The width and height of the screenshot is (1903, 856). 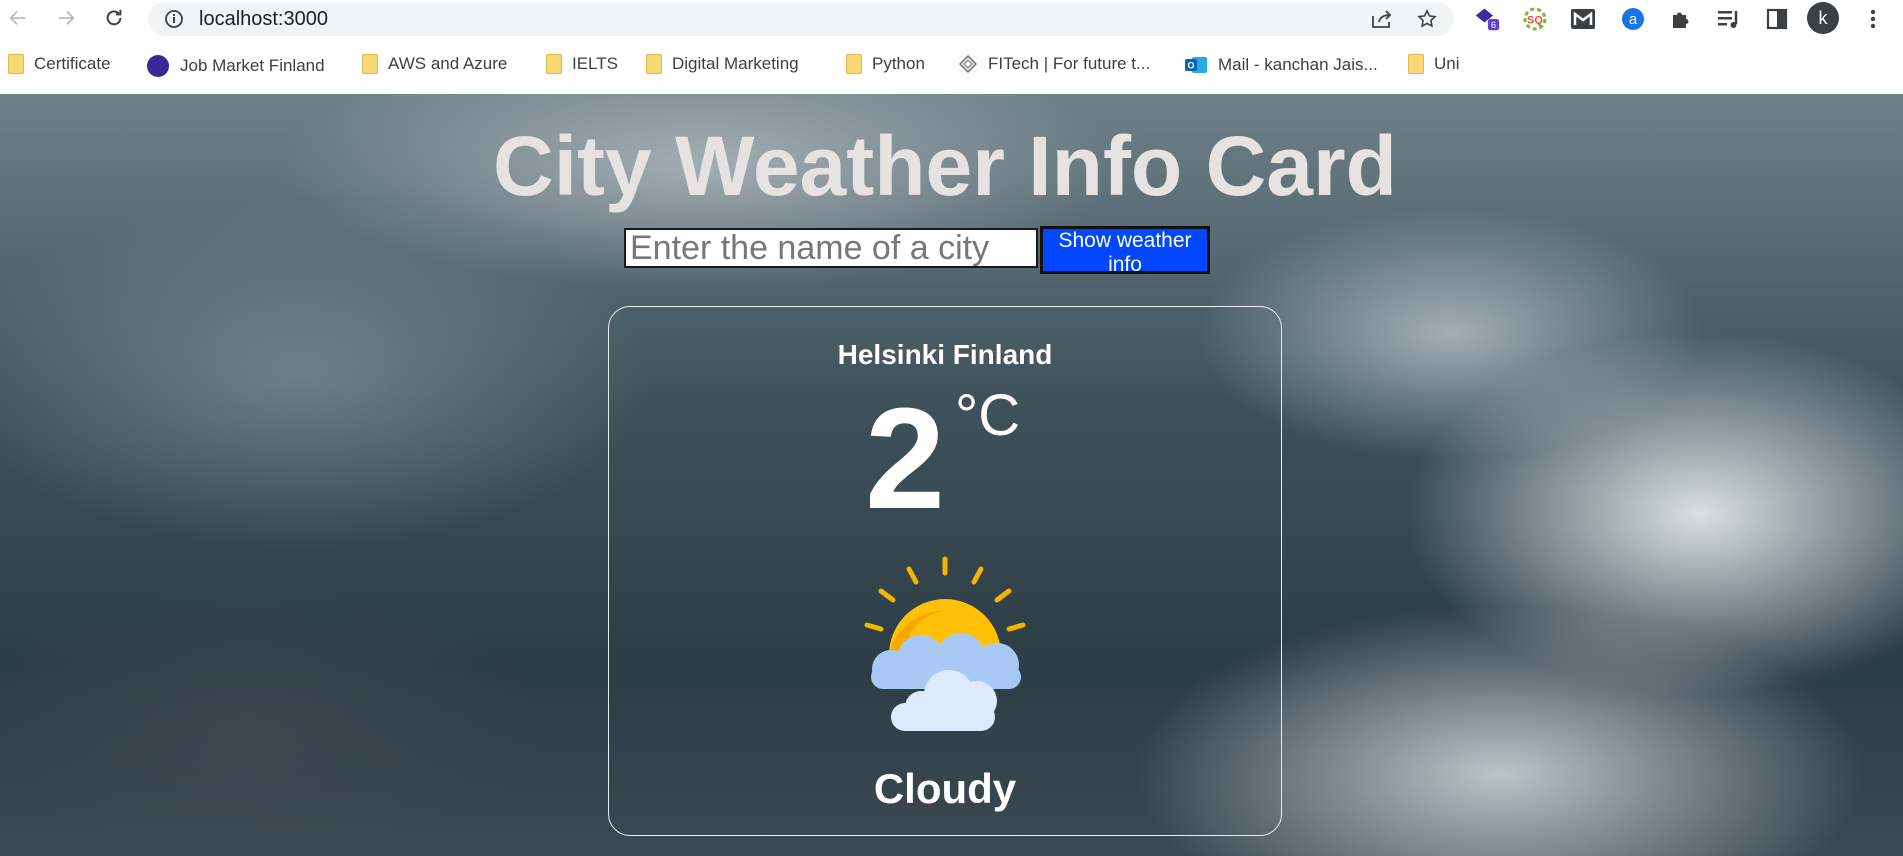 I want to click on city-search-input, so click(x=831, y=248).